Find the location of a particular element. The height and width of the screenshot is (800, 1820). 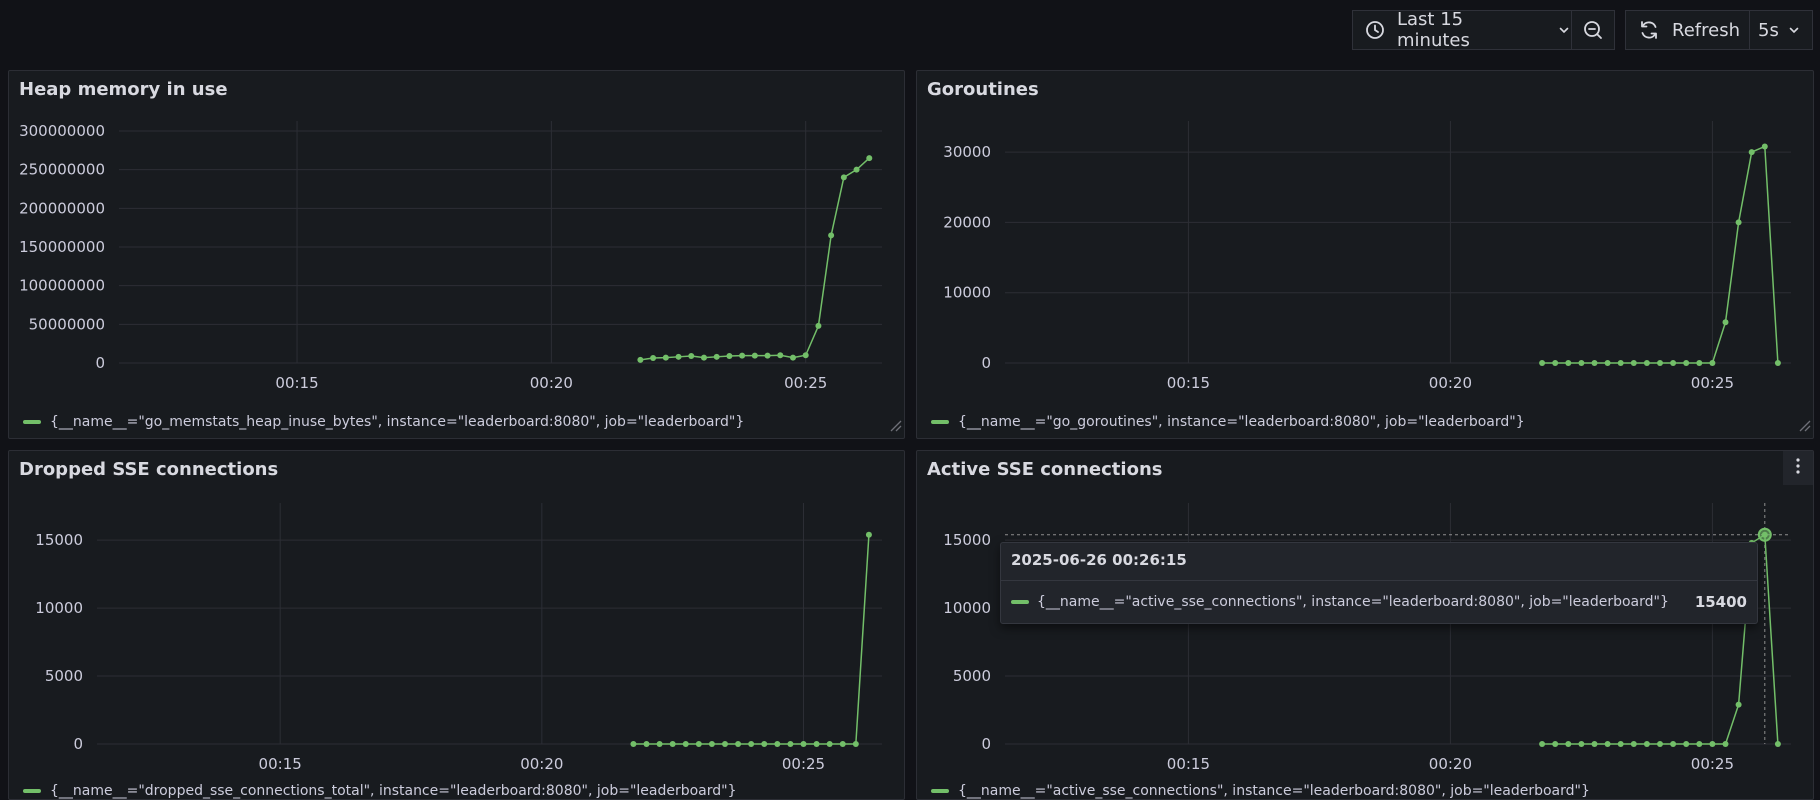

refresh-button: Refresh is located at coordinates (1687, 30).